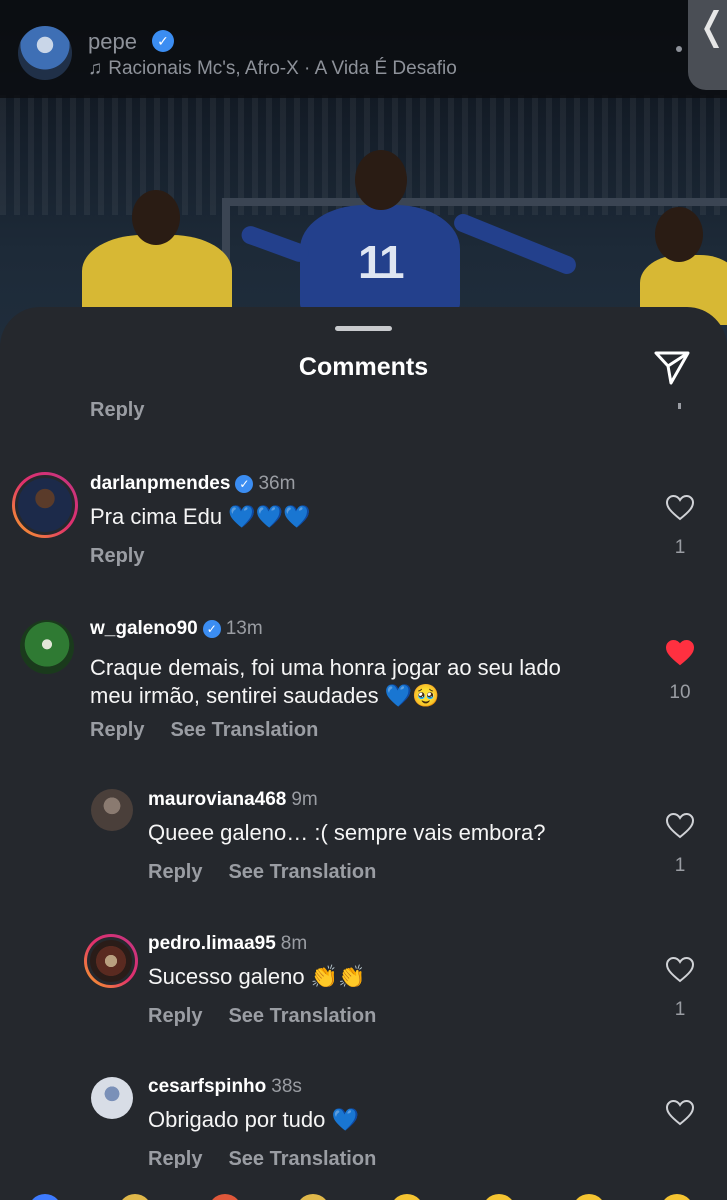 This screenshot has width=727, height=1200. Describe the element at coordinates (363, 367) in the screenshot. I see `sheet-title: Comments` at that location.